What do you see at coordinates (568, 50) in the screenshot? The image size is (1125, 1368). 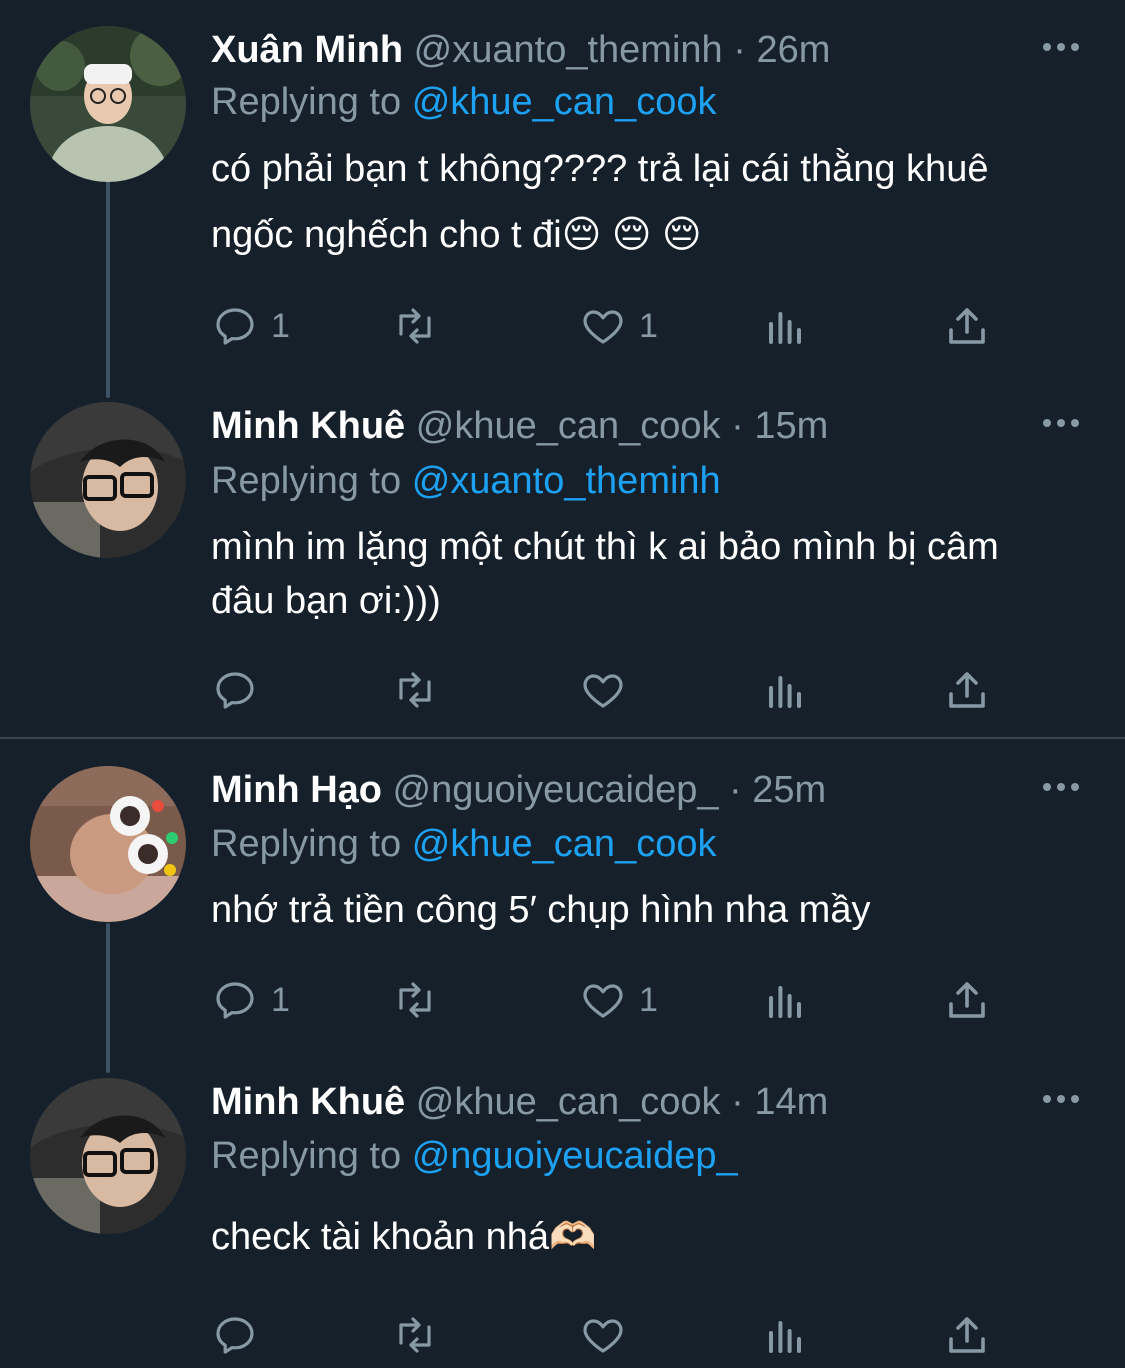 I see `user-handle: @xuanto_theminh` at bounding box center [568, 50].